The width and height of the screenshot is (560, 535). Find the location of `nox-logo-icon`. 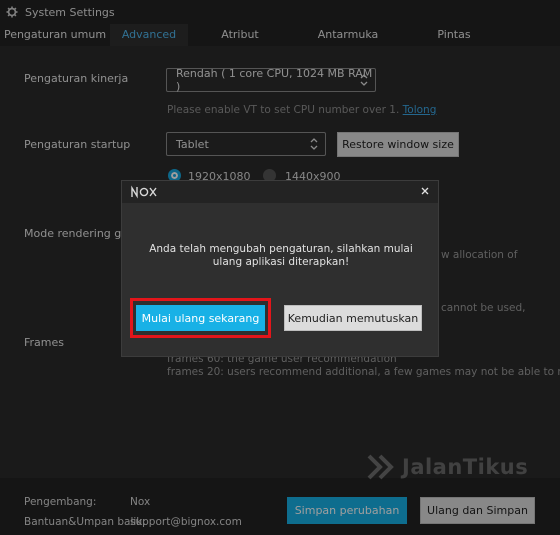

nox-logo-icon is located at coordinates (144, 192).